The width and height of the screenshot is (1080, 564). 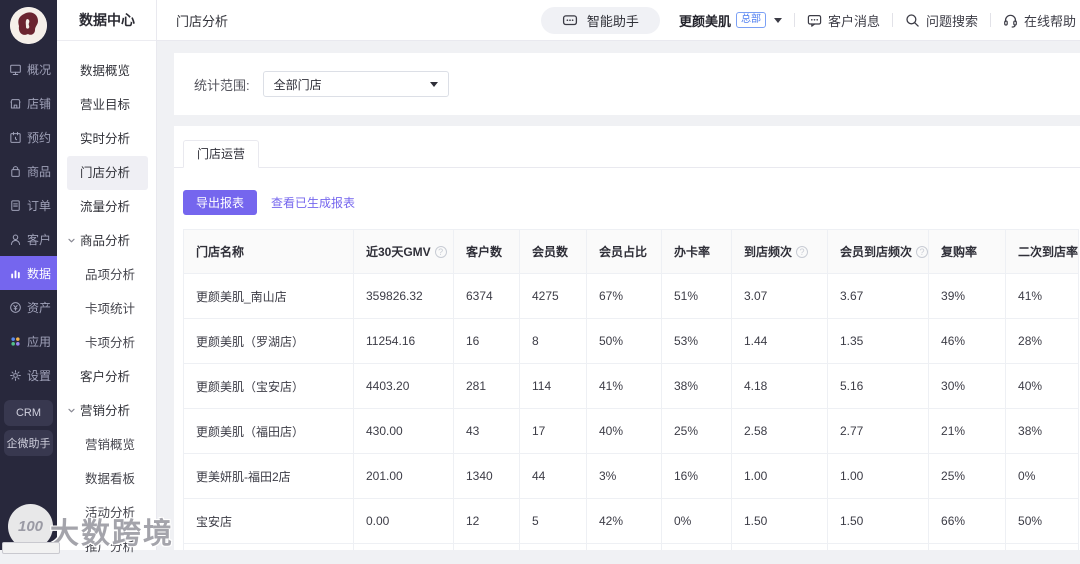 I want to click on table-cell: 1.44, so click(x=780, y=341).